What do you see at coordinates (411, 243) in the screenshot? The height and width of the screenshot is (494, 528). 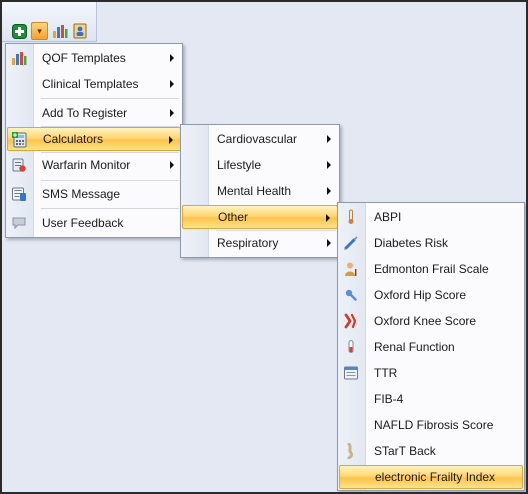 I see `menu-item-label: Diabetes Risk` at bounding box center [411, 243].